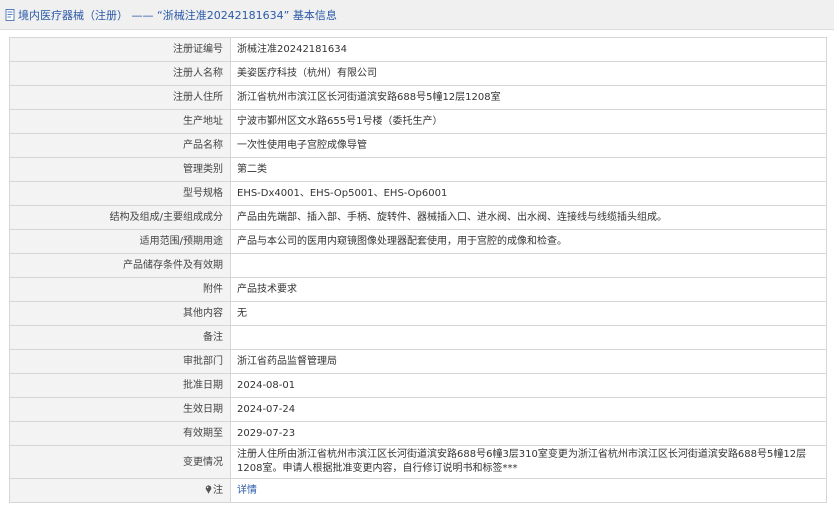 The width and height of the screenshot is (834, 521). What do you see at coordinates (177, 15) in the screenshot?
I see `page-title: 境内医疗器械（注册） —— “浙械注准20242181634” 基本信息` at bounding box center [177, 15].